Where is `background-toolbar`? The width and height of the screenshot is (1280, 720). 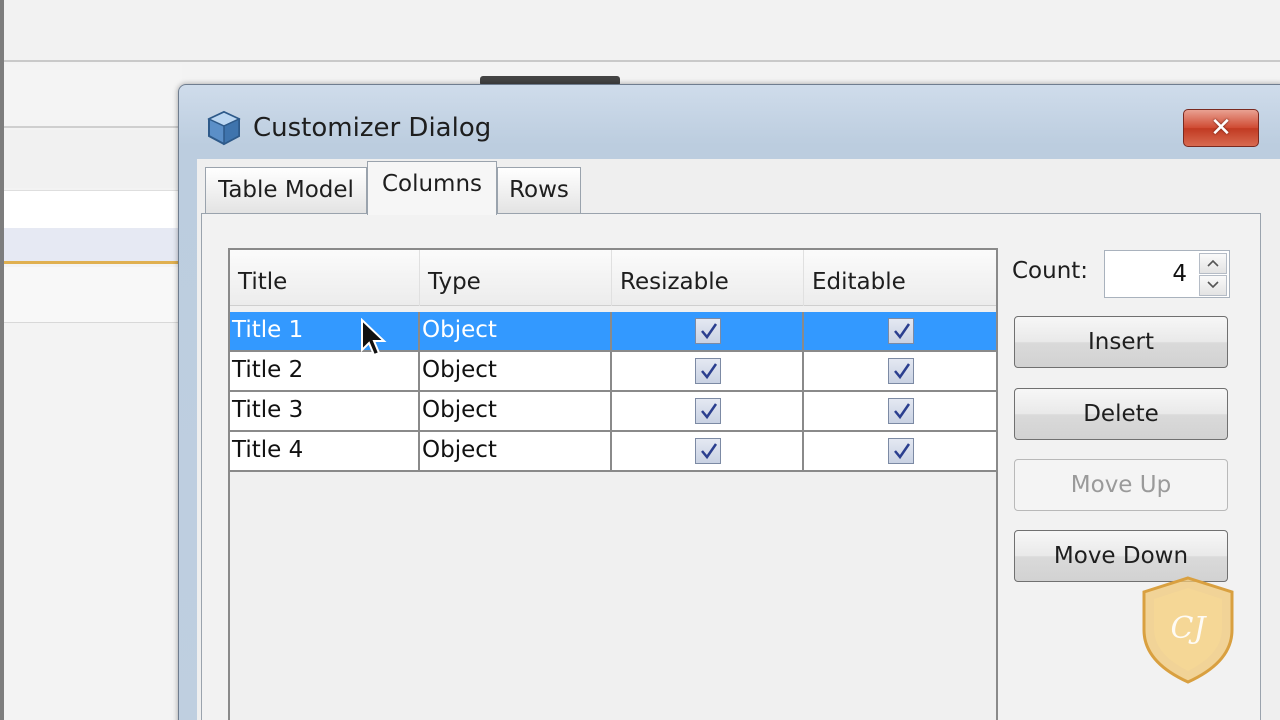 background-toolbar is located at coordinates (640, 31).